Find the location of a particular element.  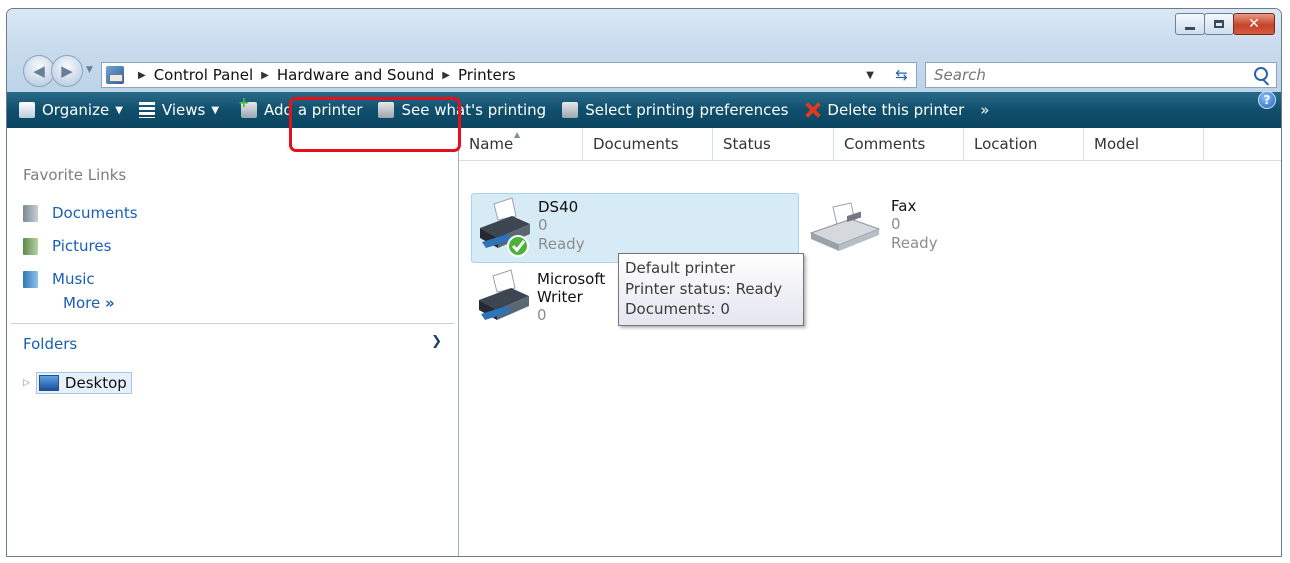

address-dropdown-icon: ▼ is located at coordinates (870, 75).